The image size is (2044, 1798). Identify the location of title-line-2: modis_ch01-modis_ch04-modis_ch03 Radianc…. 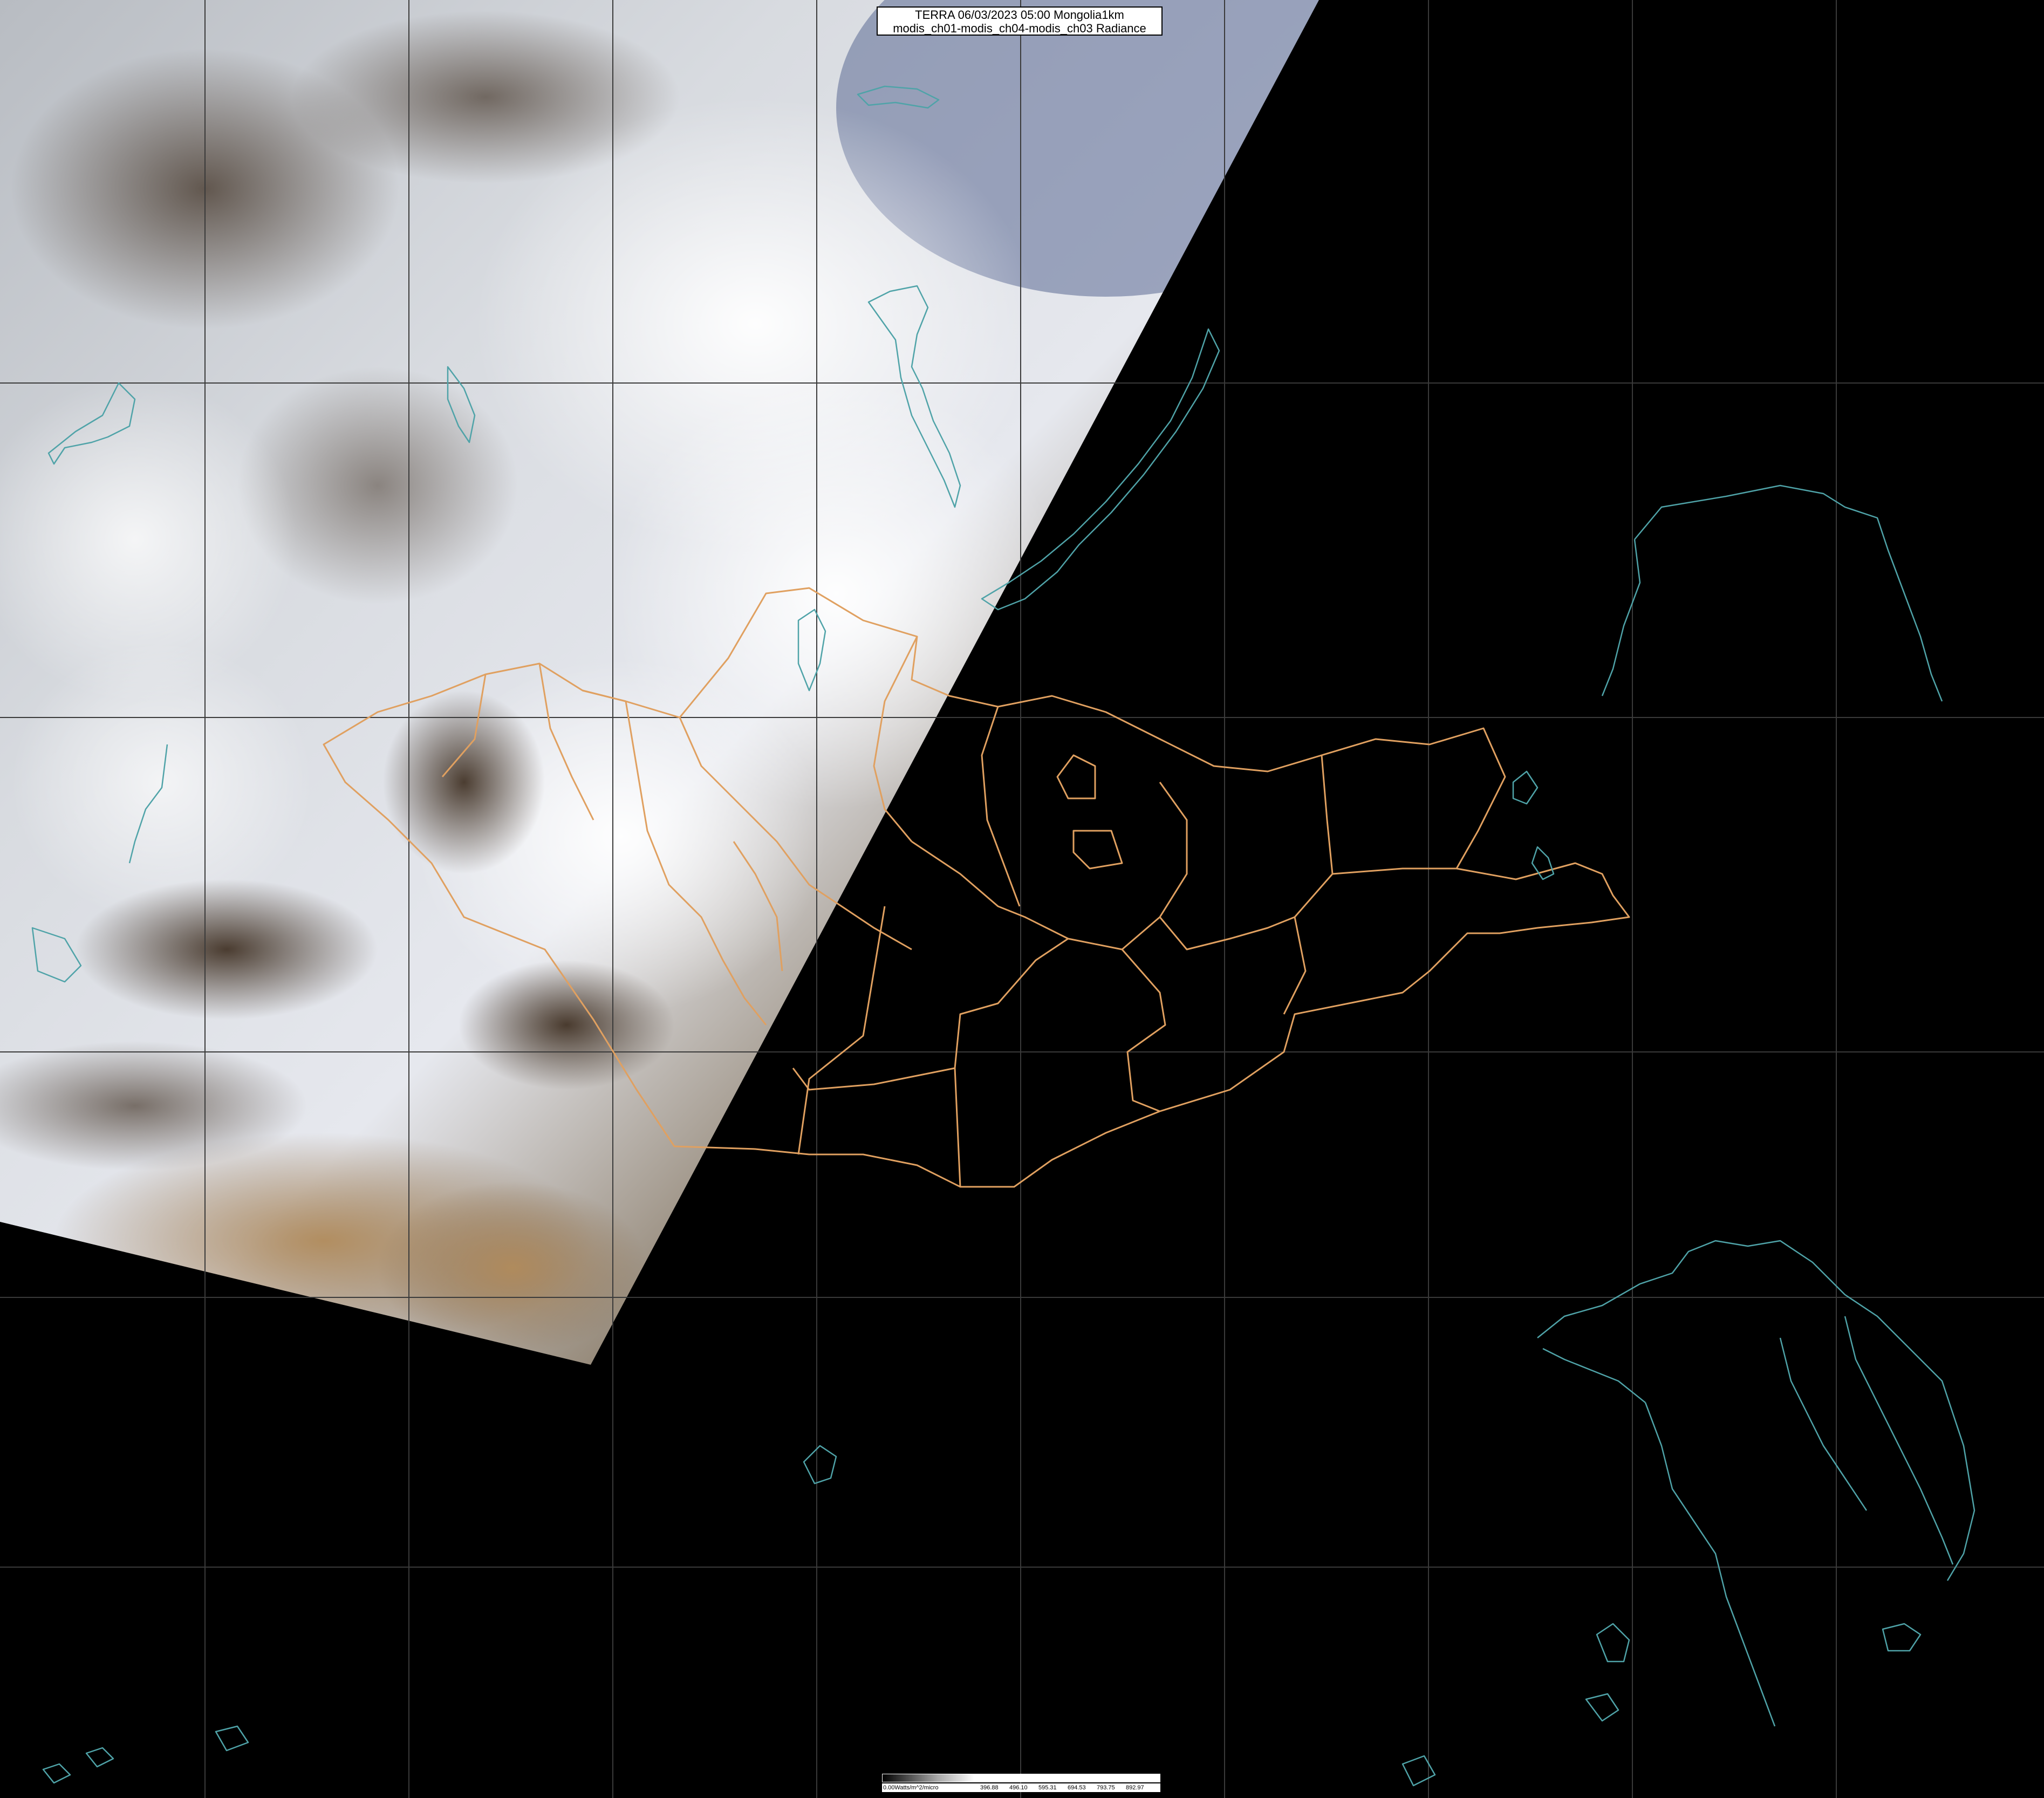
(1019, 29).